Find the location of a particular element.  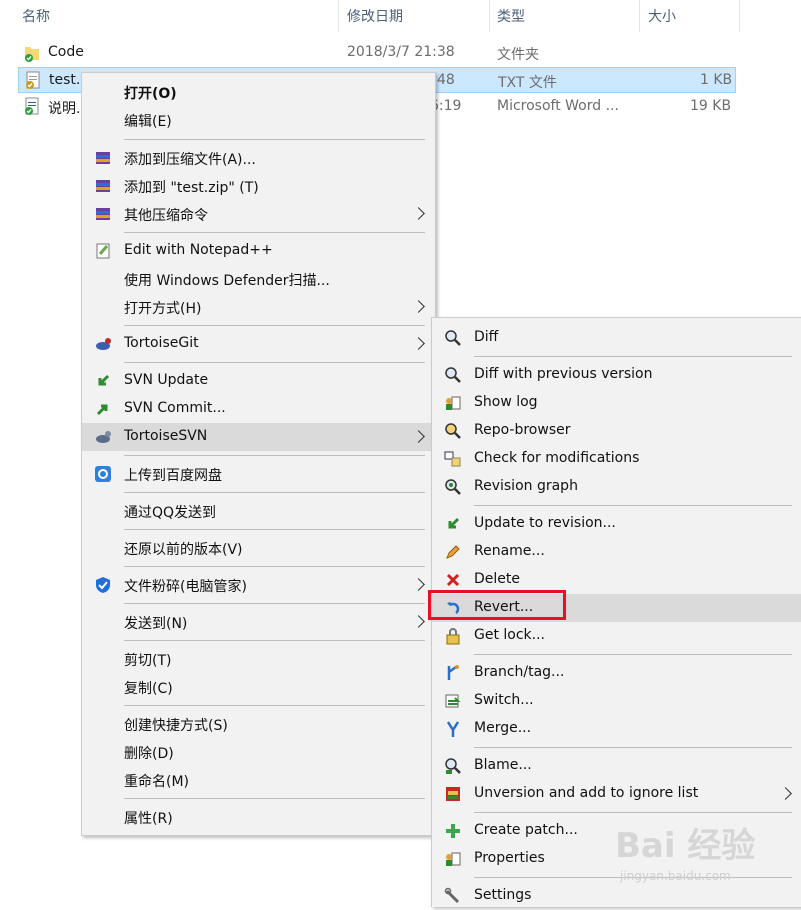

menu-item-properties: 属性(R) is located at coordinates (258, 817).